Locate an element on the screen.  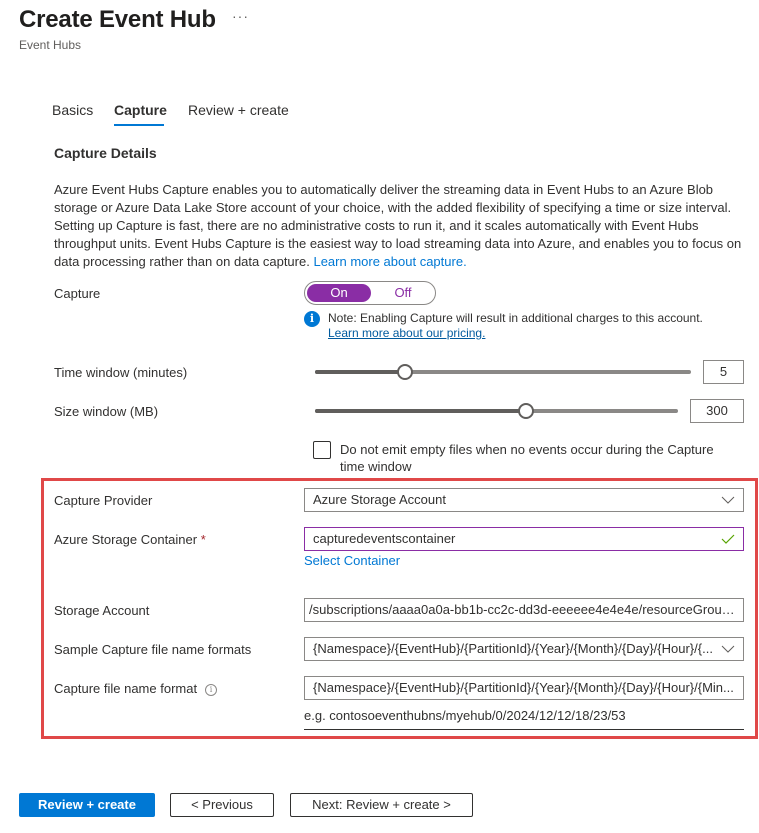
storage-account-label: Storage Account is located at coordinates (102, 610).